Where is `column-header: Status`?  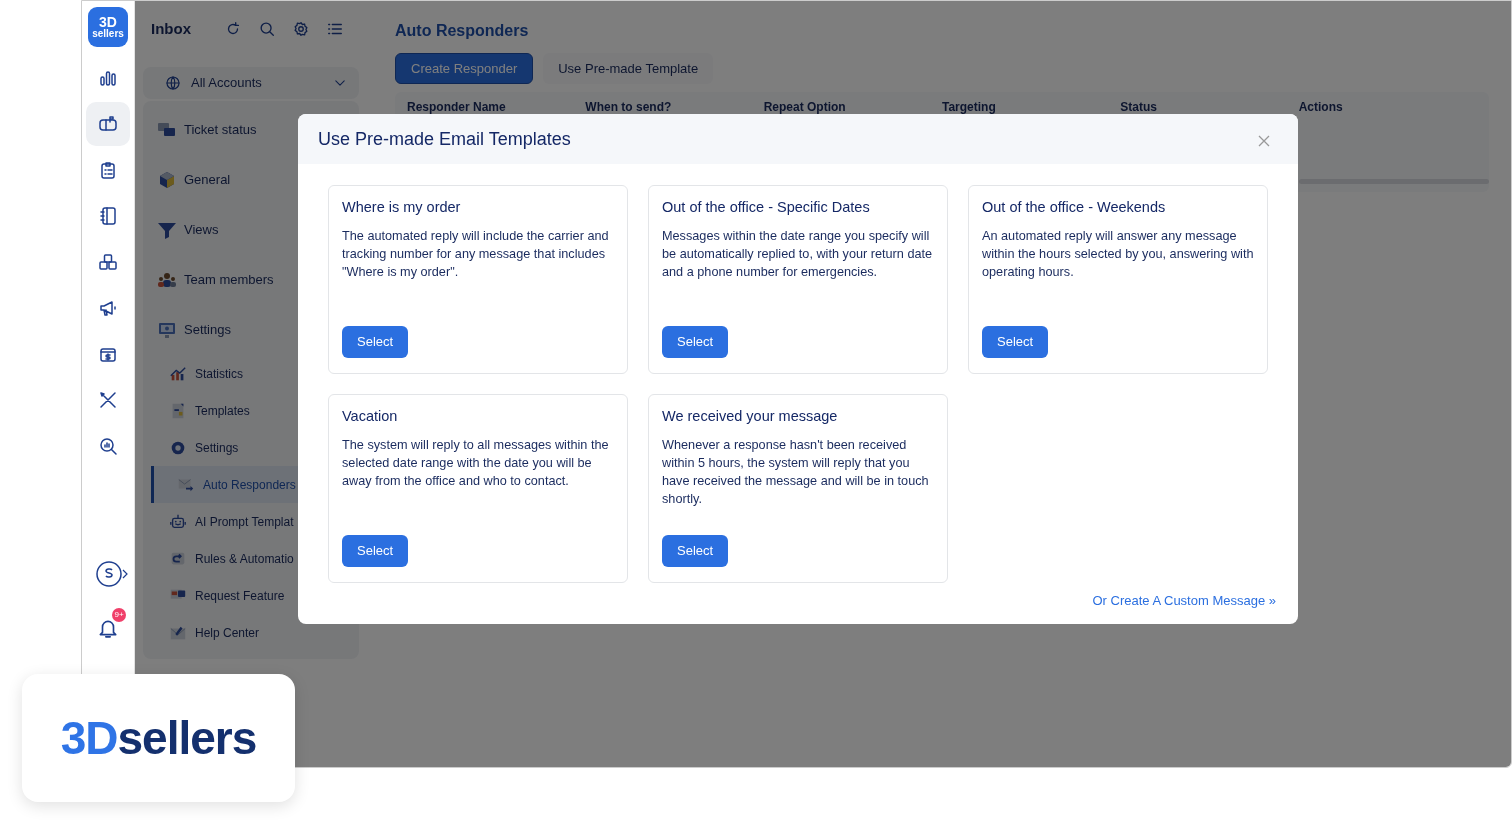
column-header: Status is located at coordinates (1139, 107).